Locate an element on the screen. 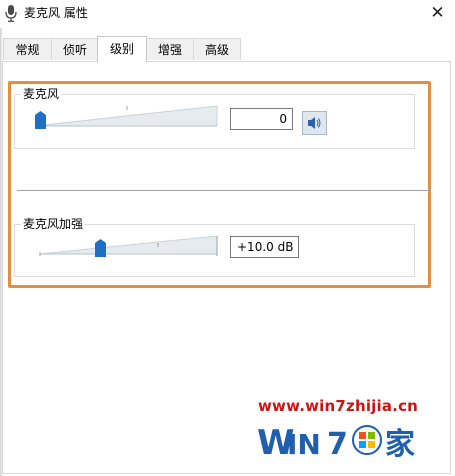  tab-general-label: 常规 is located at coordinates (27, 50).